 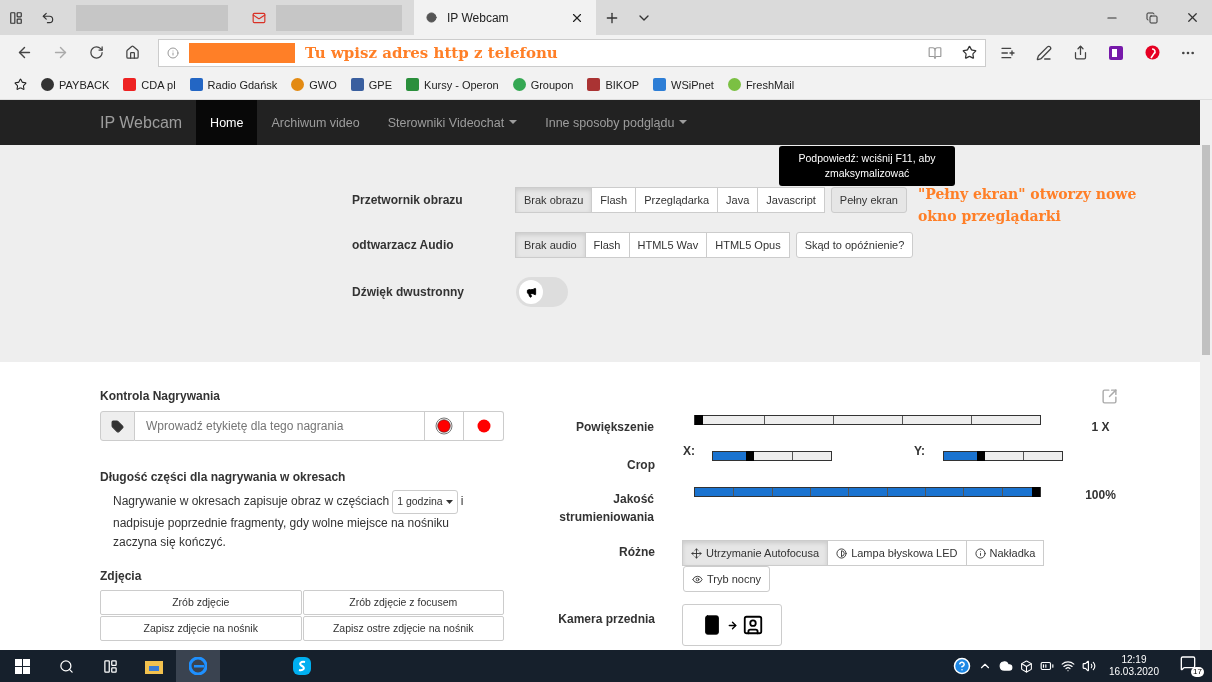 I want to click on option-button: Pełny ekran, so click(x=868, y=200).